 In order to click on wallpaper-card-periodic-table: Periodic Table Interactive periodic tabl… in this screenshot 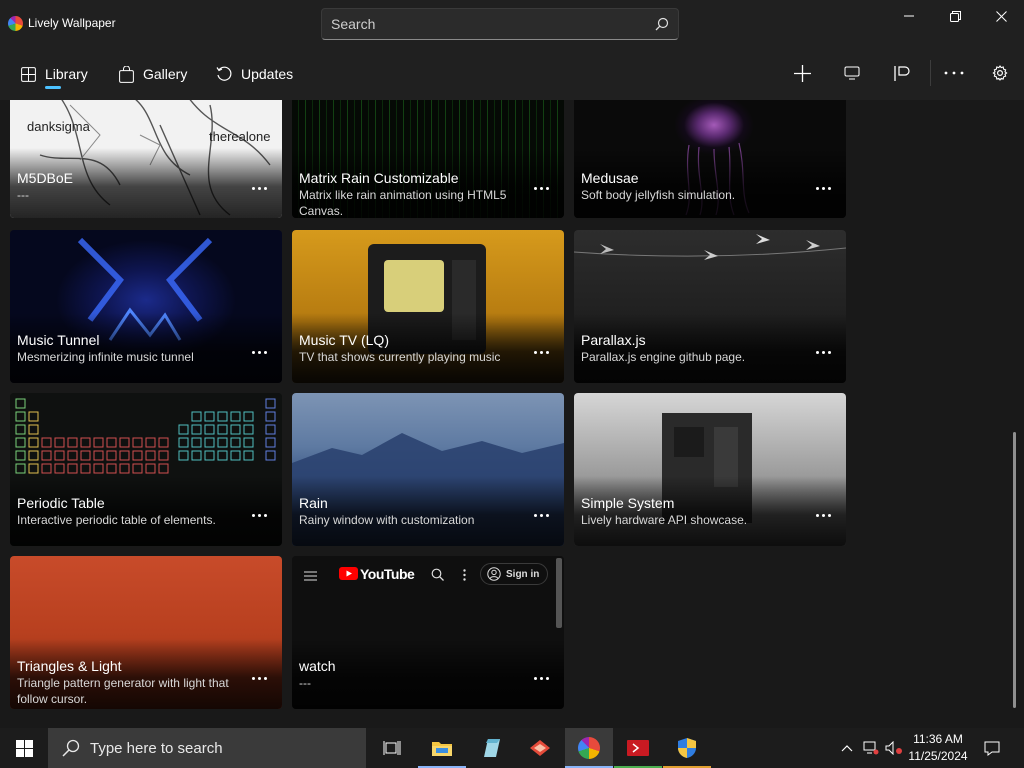, I will do `click(146, 469)`.